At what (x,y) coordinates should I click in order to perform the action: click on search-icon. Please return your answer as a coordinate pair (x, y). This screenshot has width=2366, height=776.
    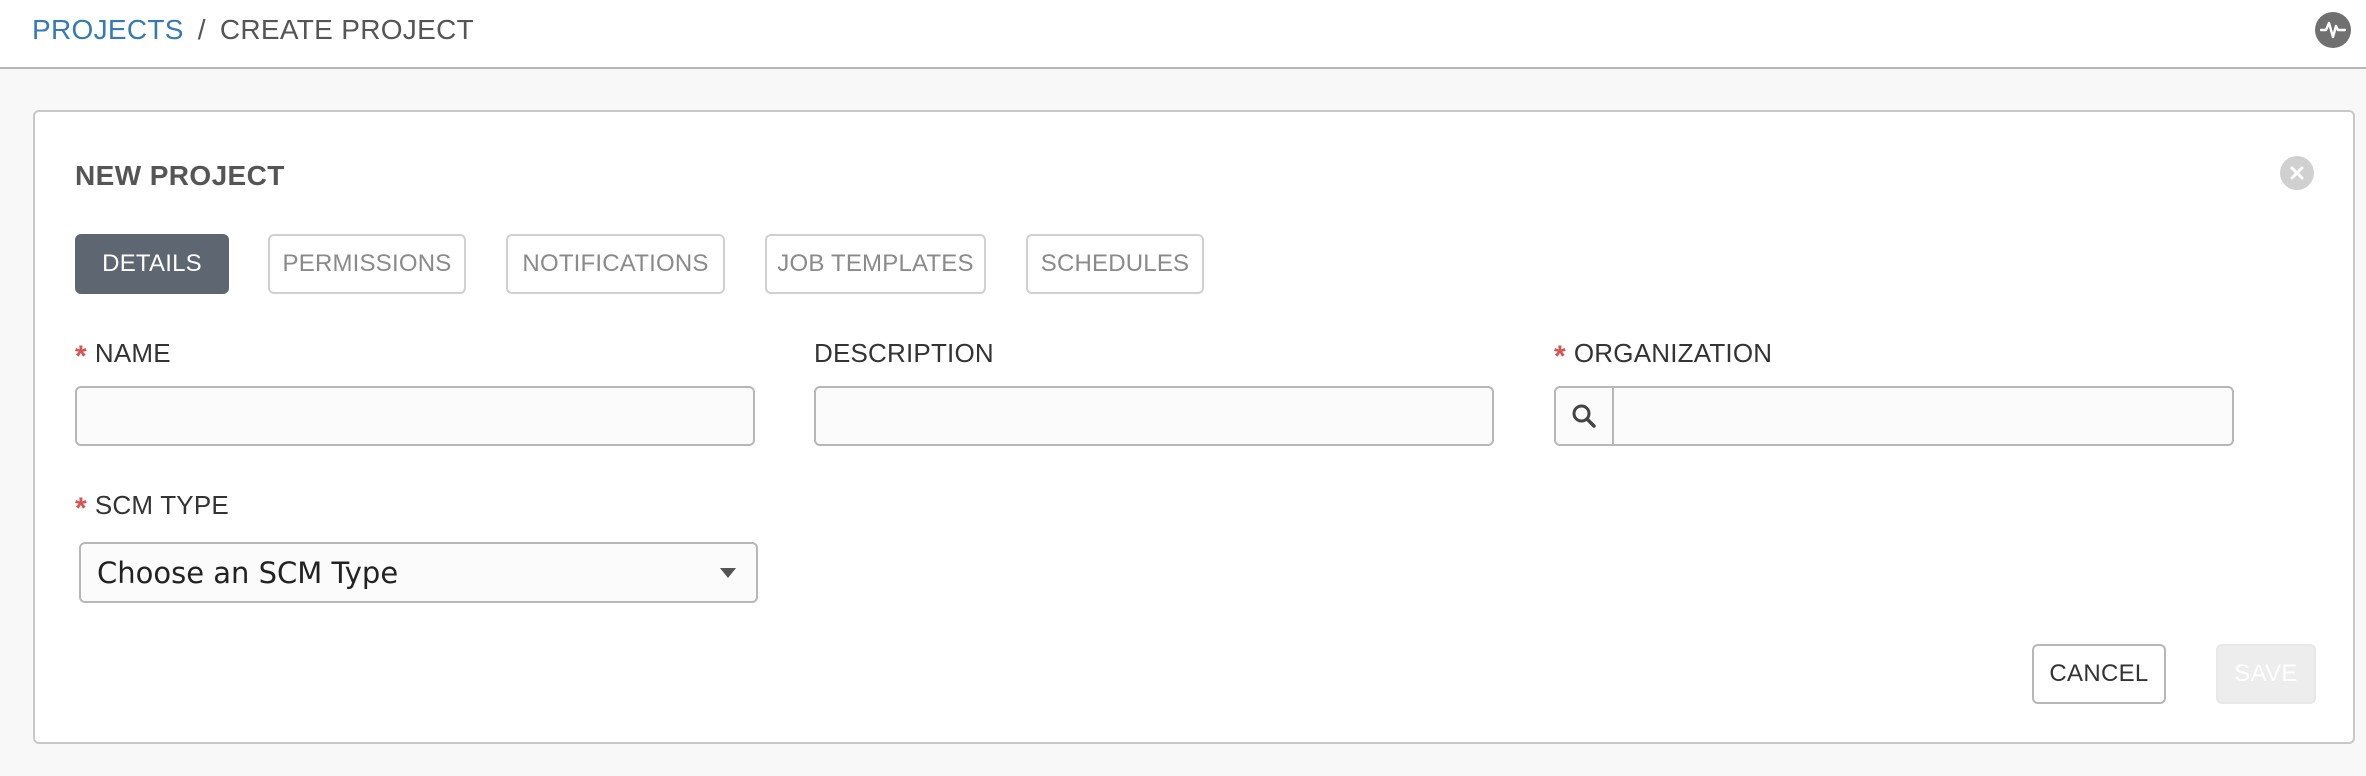
    Looking at the image, I should click on (1584, 416).